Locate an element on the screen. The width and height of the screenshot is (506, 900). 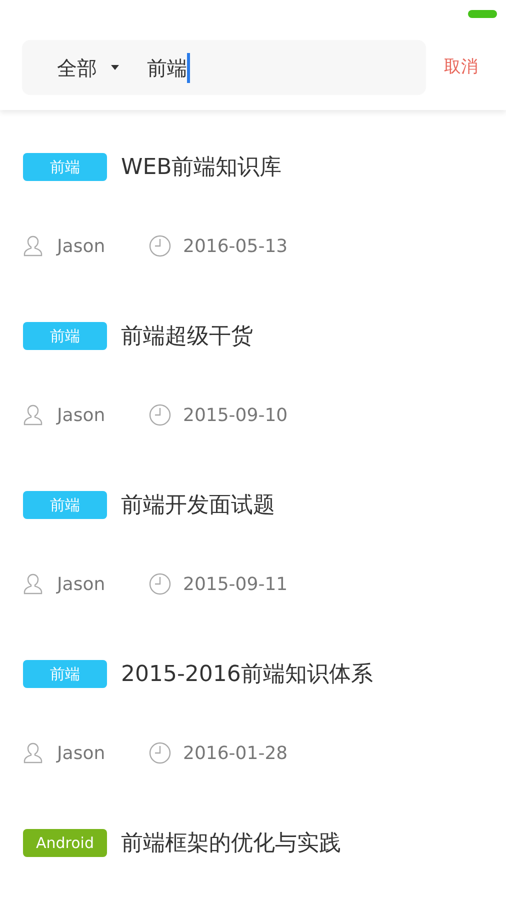
search-input: 前端 is located at coordinates (168, 67).